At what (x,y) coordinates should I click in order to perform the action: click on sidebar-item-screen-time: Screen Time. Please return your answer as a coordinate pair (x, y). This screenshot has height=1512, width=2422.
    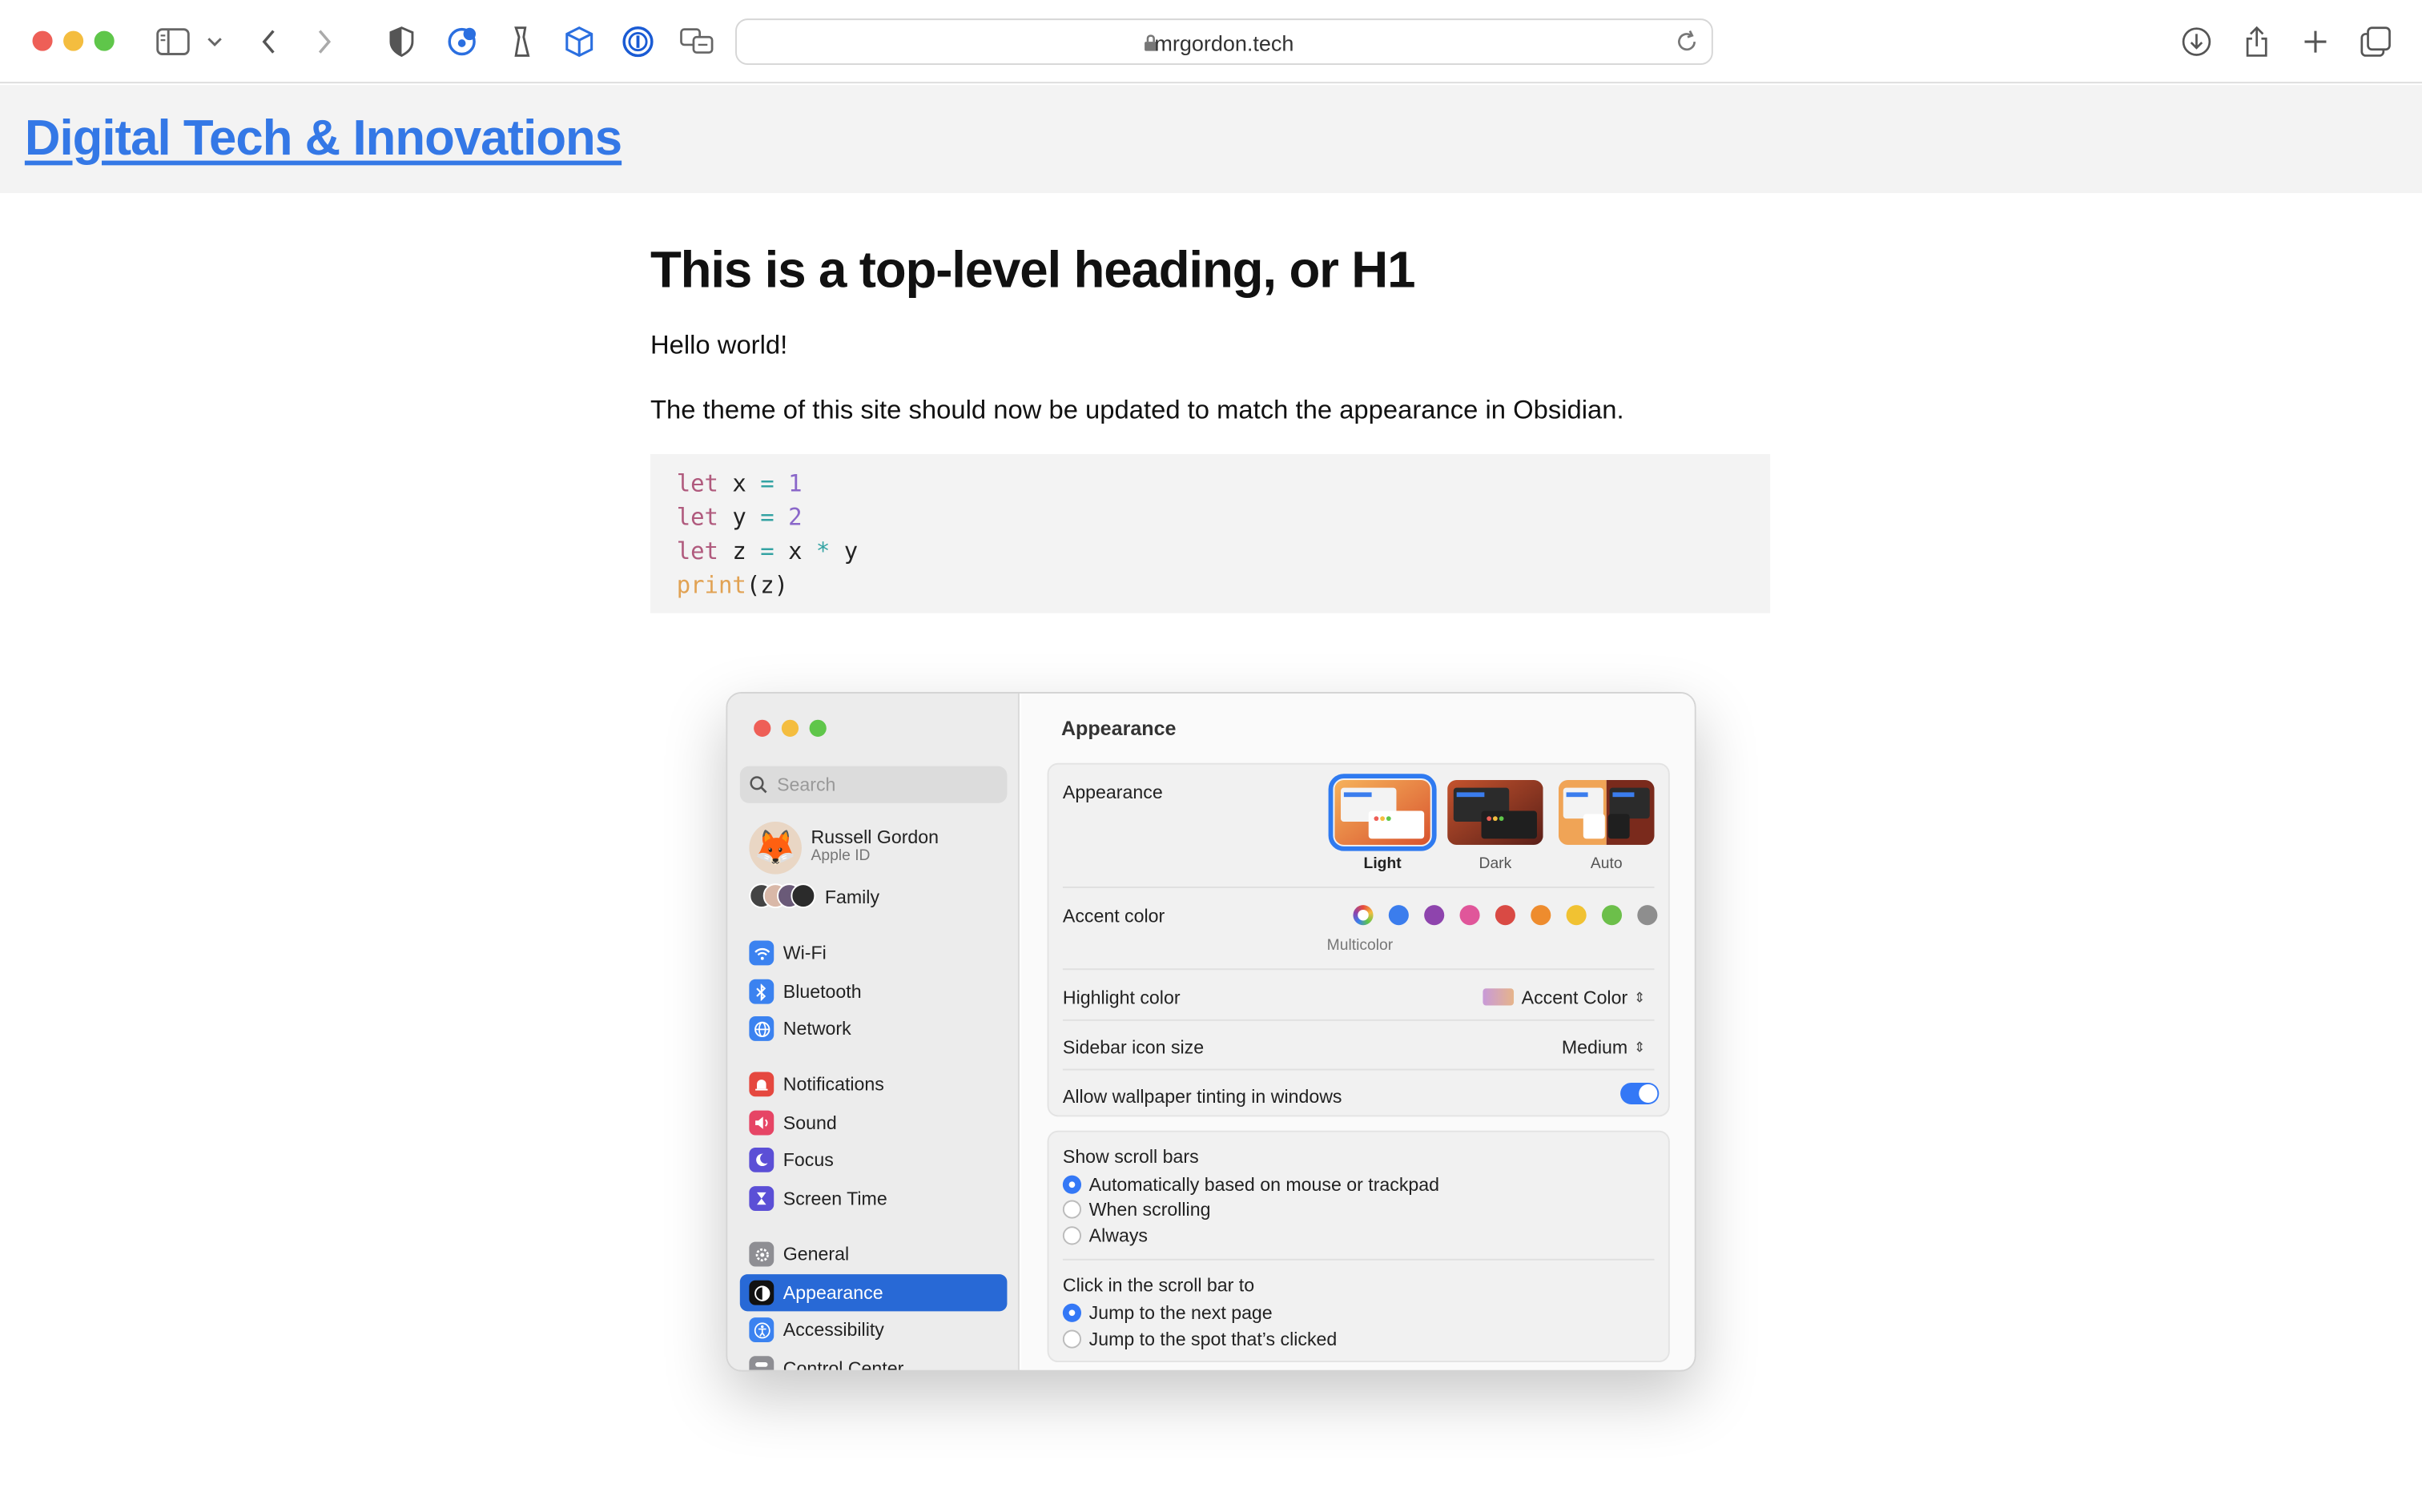
    Looking at the image, I should click on (874, 1198).